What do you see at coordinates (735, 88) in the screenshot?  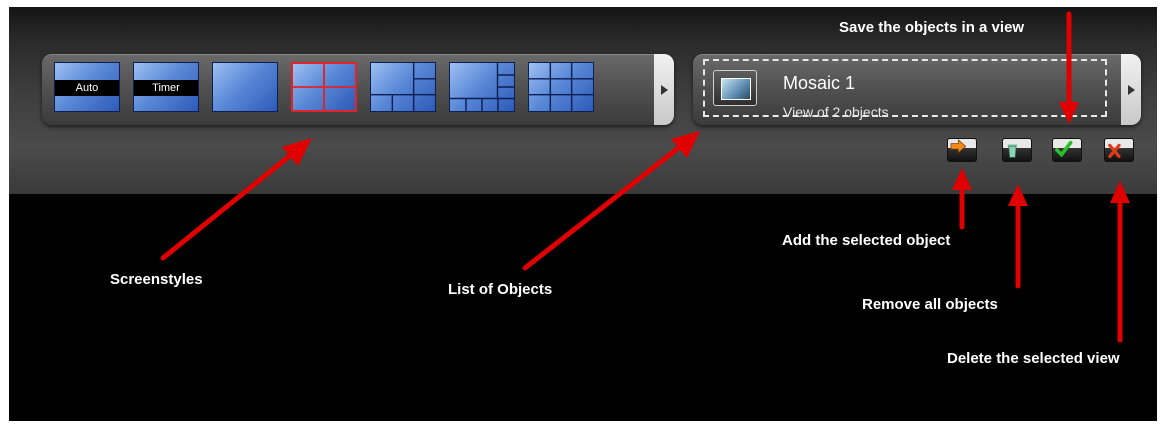 I see `view-thumbnail-icon` at bounding box center [735, 88].